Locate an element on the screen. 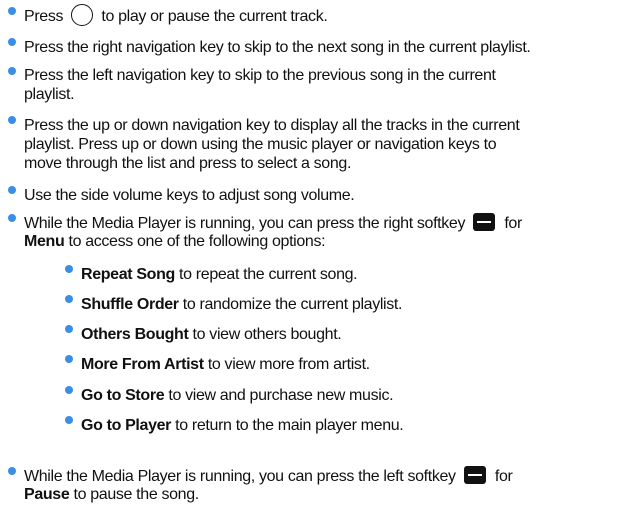 The height and width of the screenshot is (516, 619). item-text: to access one of the following options: is located at coordinates (195, 241).